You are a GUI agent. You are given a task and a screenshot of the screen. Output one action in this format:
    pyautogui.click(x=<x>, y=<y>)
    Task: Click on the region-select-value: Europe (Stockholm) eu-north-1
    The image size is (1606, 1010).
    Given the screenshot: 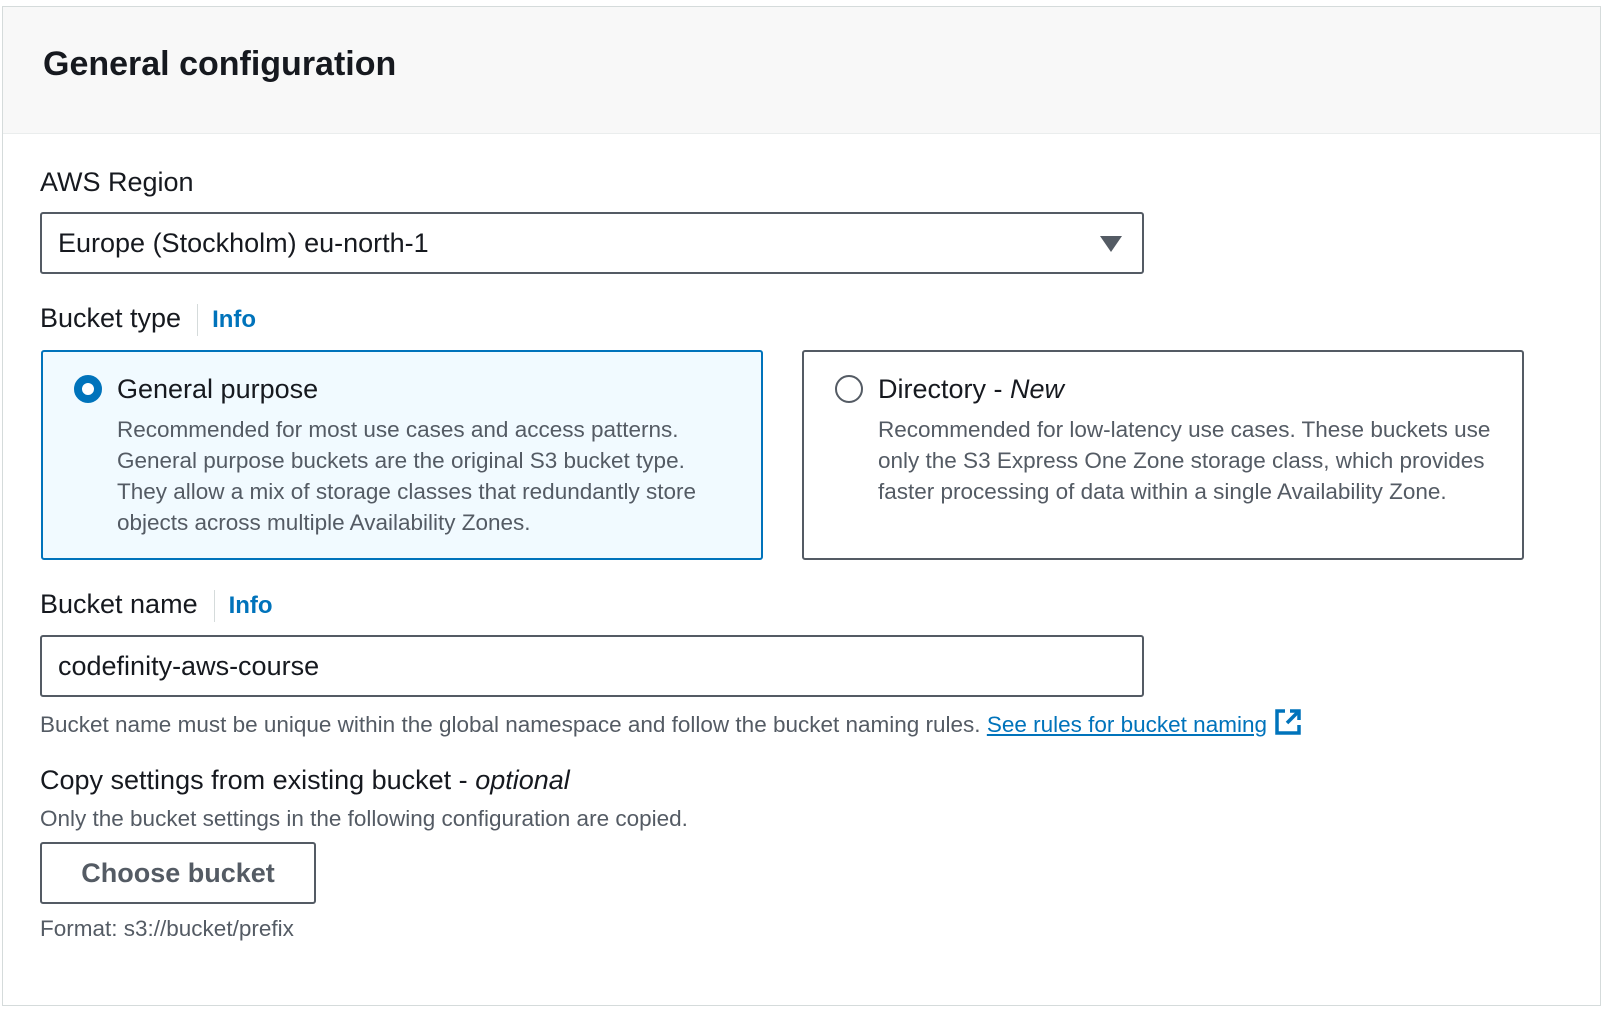 What is the action you would take?
    pyautogui.click(x=243, y=243)
    